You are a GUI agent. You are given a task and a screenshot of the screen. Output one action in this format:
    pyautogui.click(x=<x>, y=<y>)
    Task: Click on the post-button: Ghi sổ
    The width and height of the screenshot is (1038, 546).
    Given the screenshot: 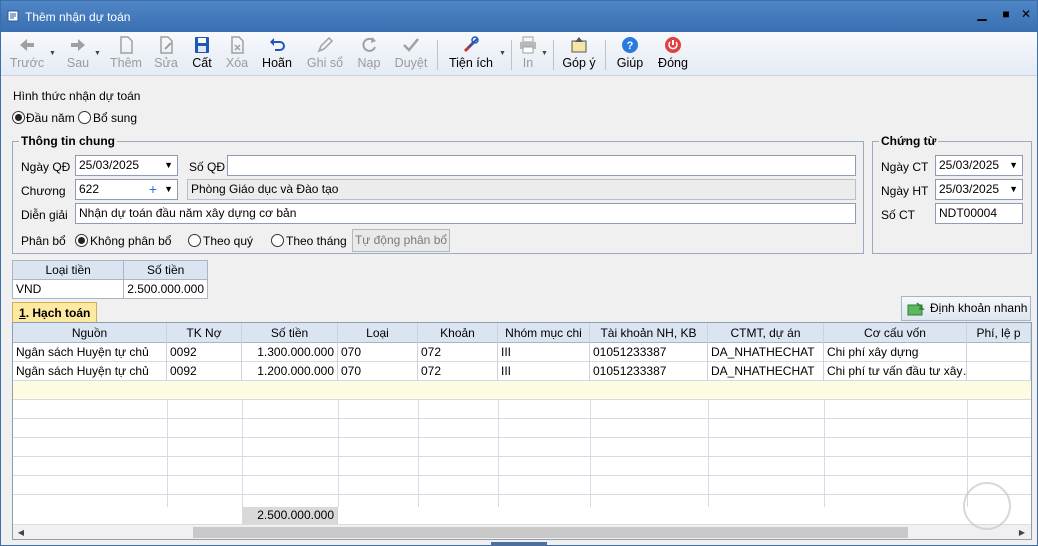 What is the action you would take?
    pyautogui.click(x=325, y=54)
    